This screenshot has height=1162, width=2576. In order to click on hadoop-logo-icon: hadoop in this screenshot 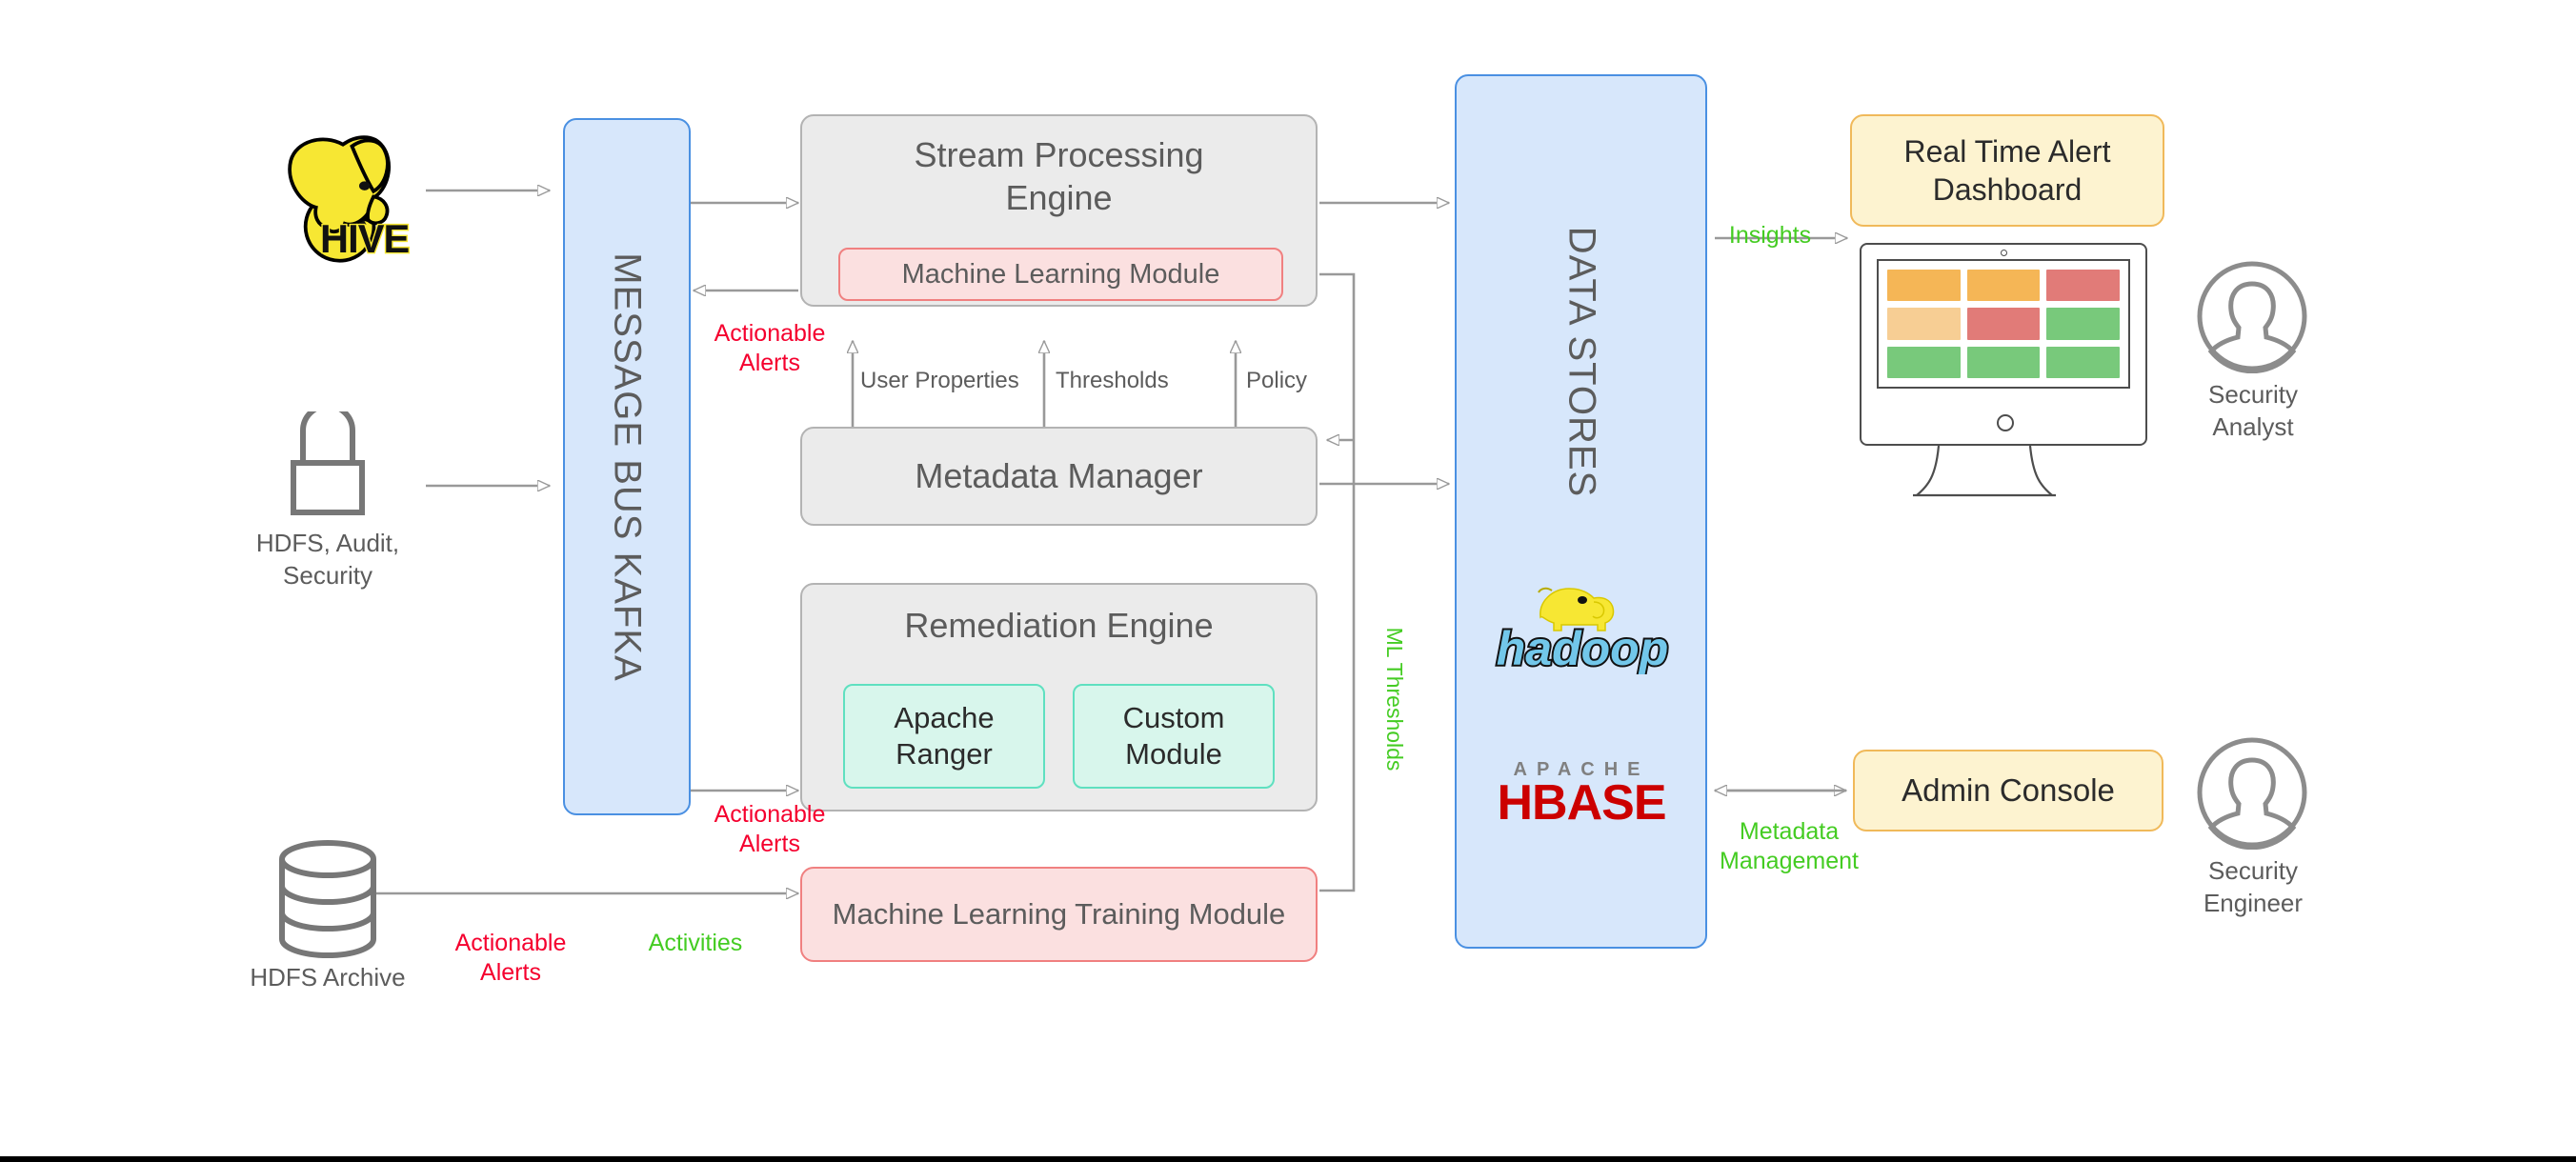, I will do `click(1582, 628)`.